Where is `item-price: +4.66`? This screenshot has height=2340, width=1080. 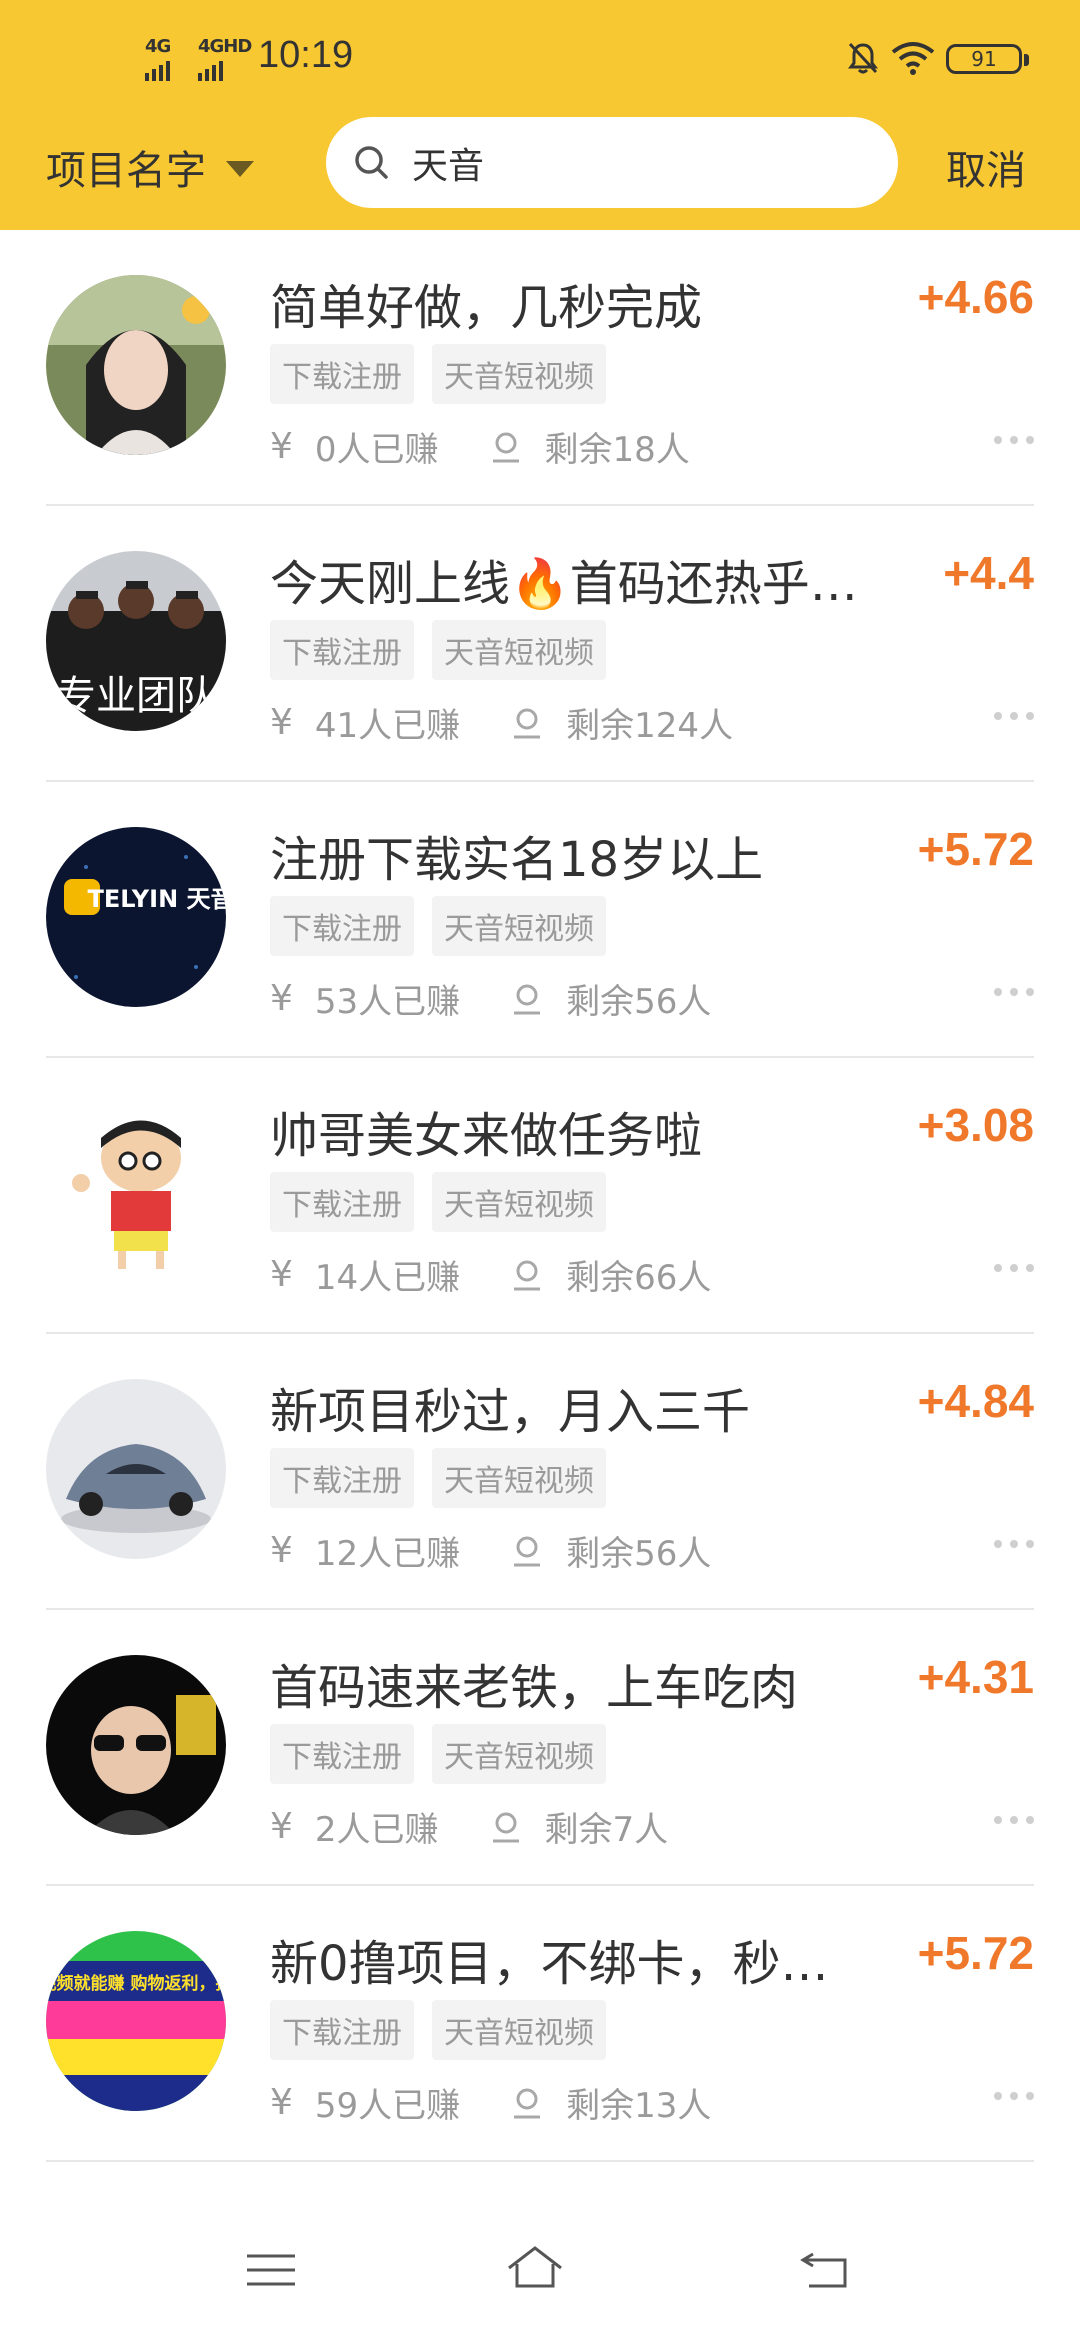 item-price: +4.66 is located at coordinates (975, 297).